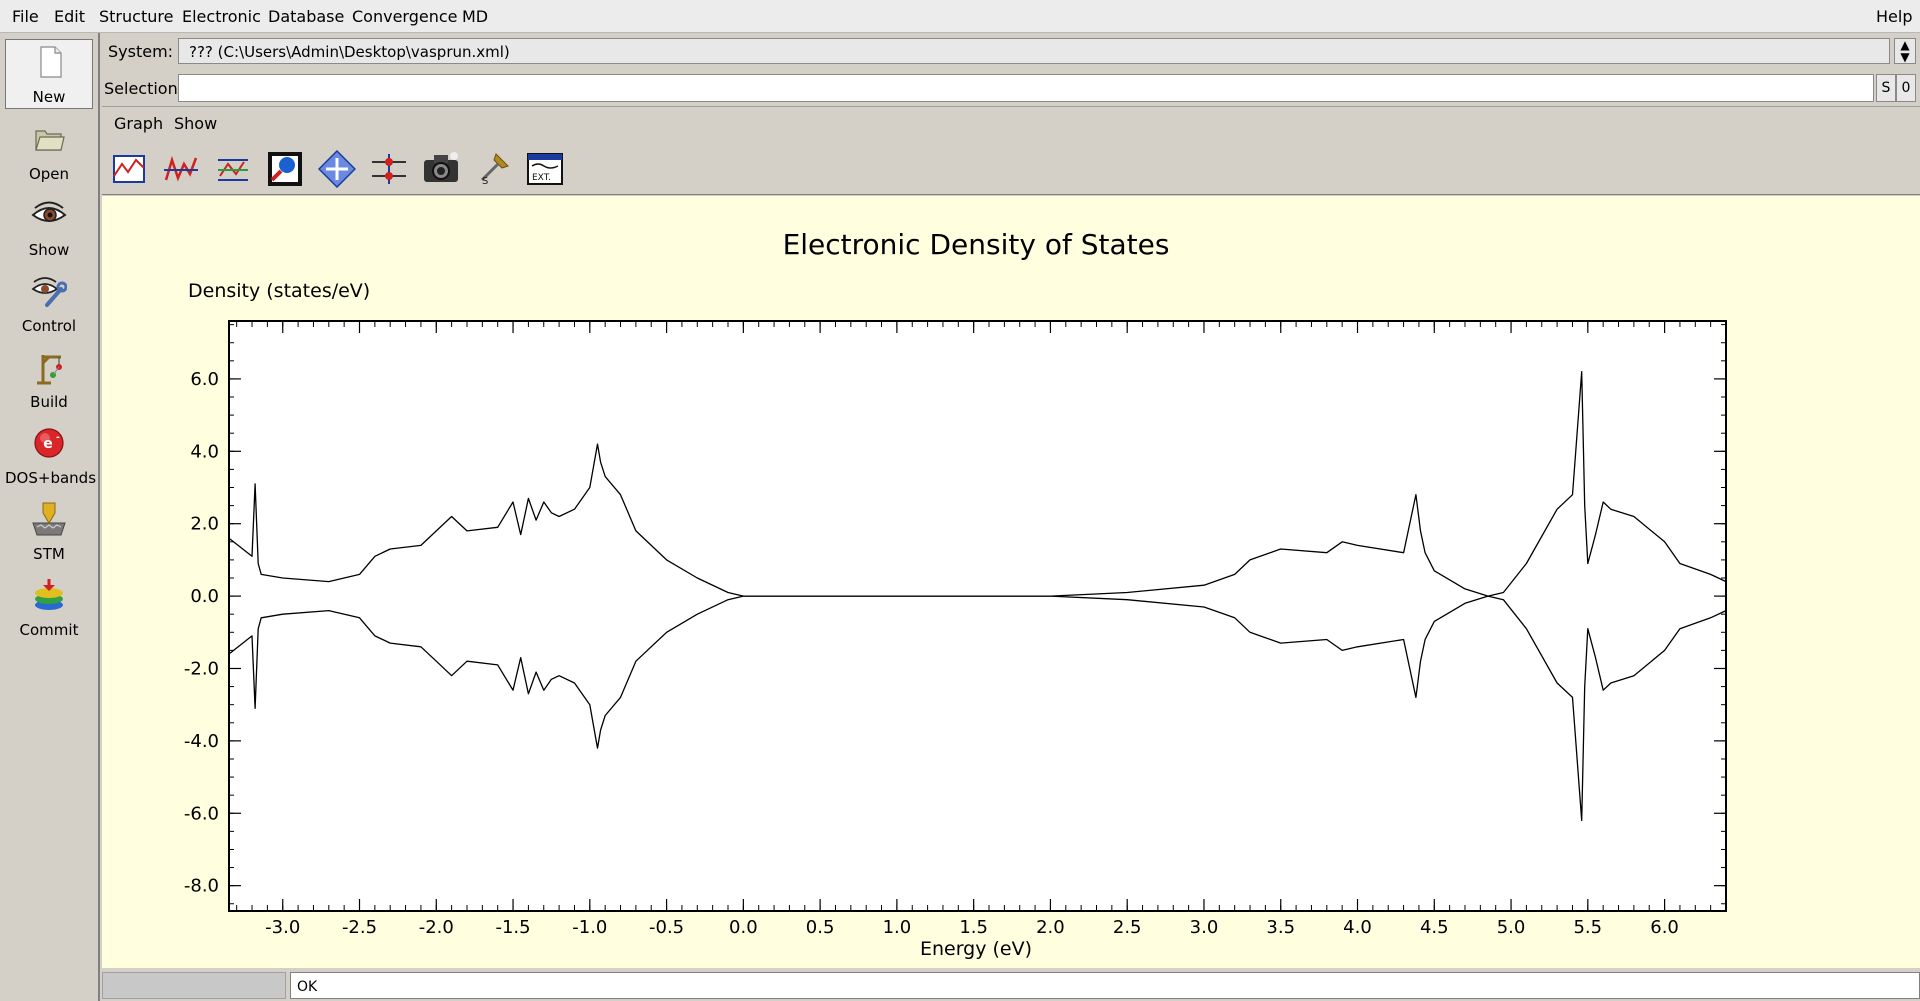 The image size is (1920, 1001). I want to click on build-label: Build, so click(49, 402).